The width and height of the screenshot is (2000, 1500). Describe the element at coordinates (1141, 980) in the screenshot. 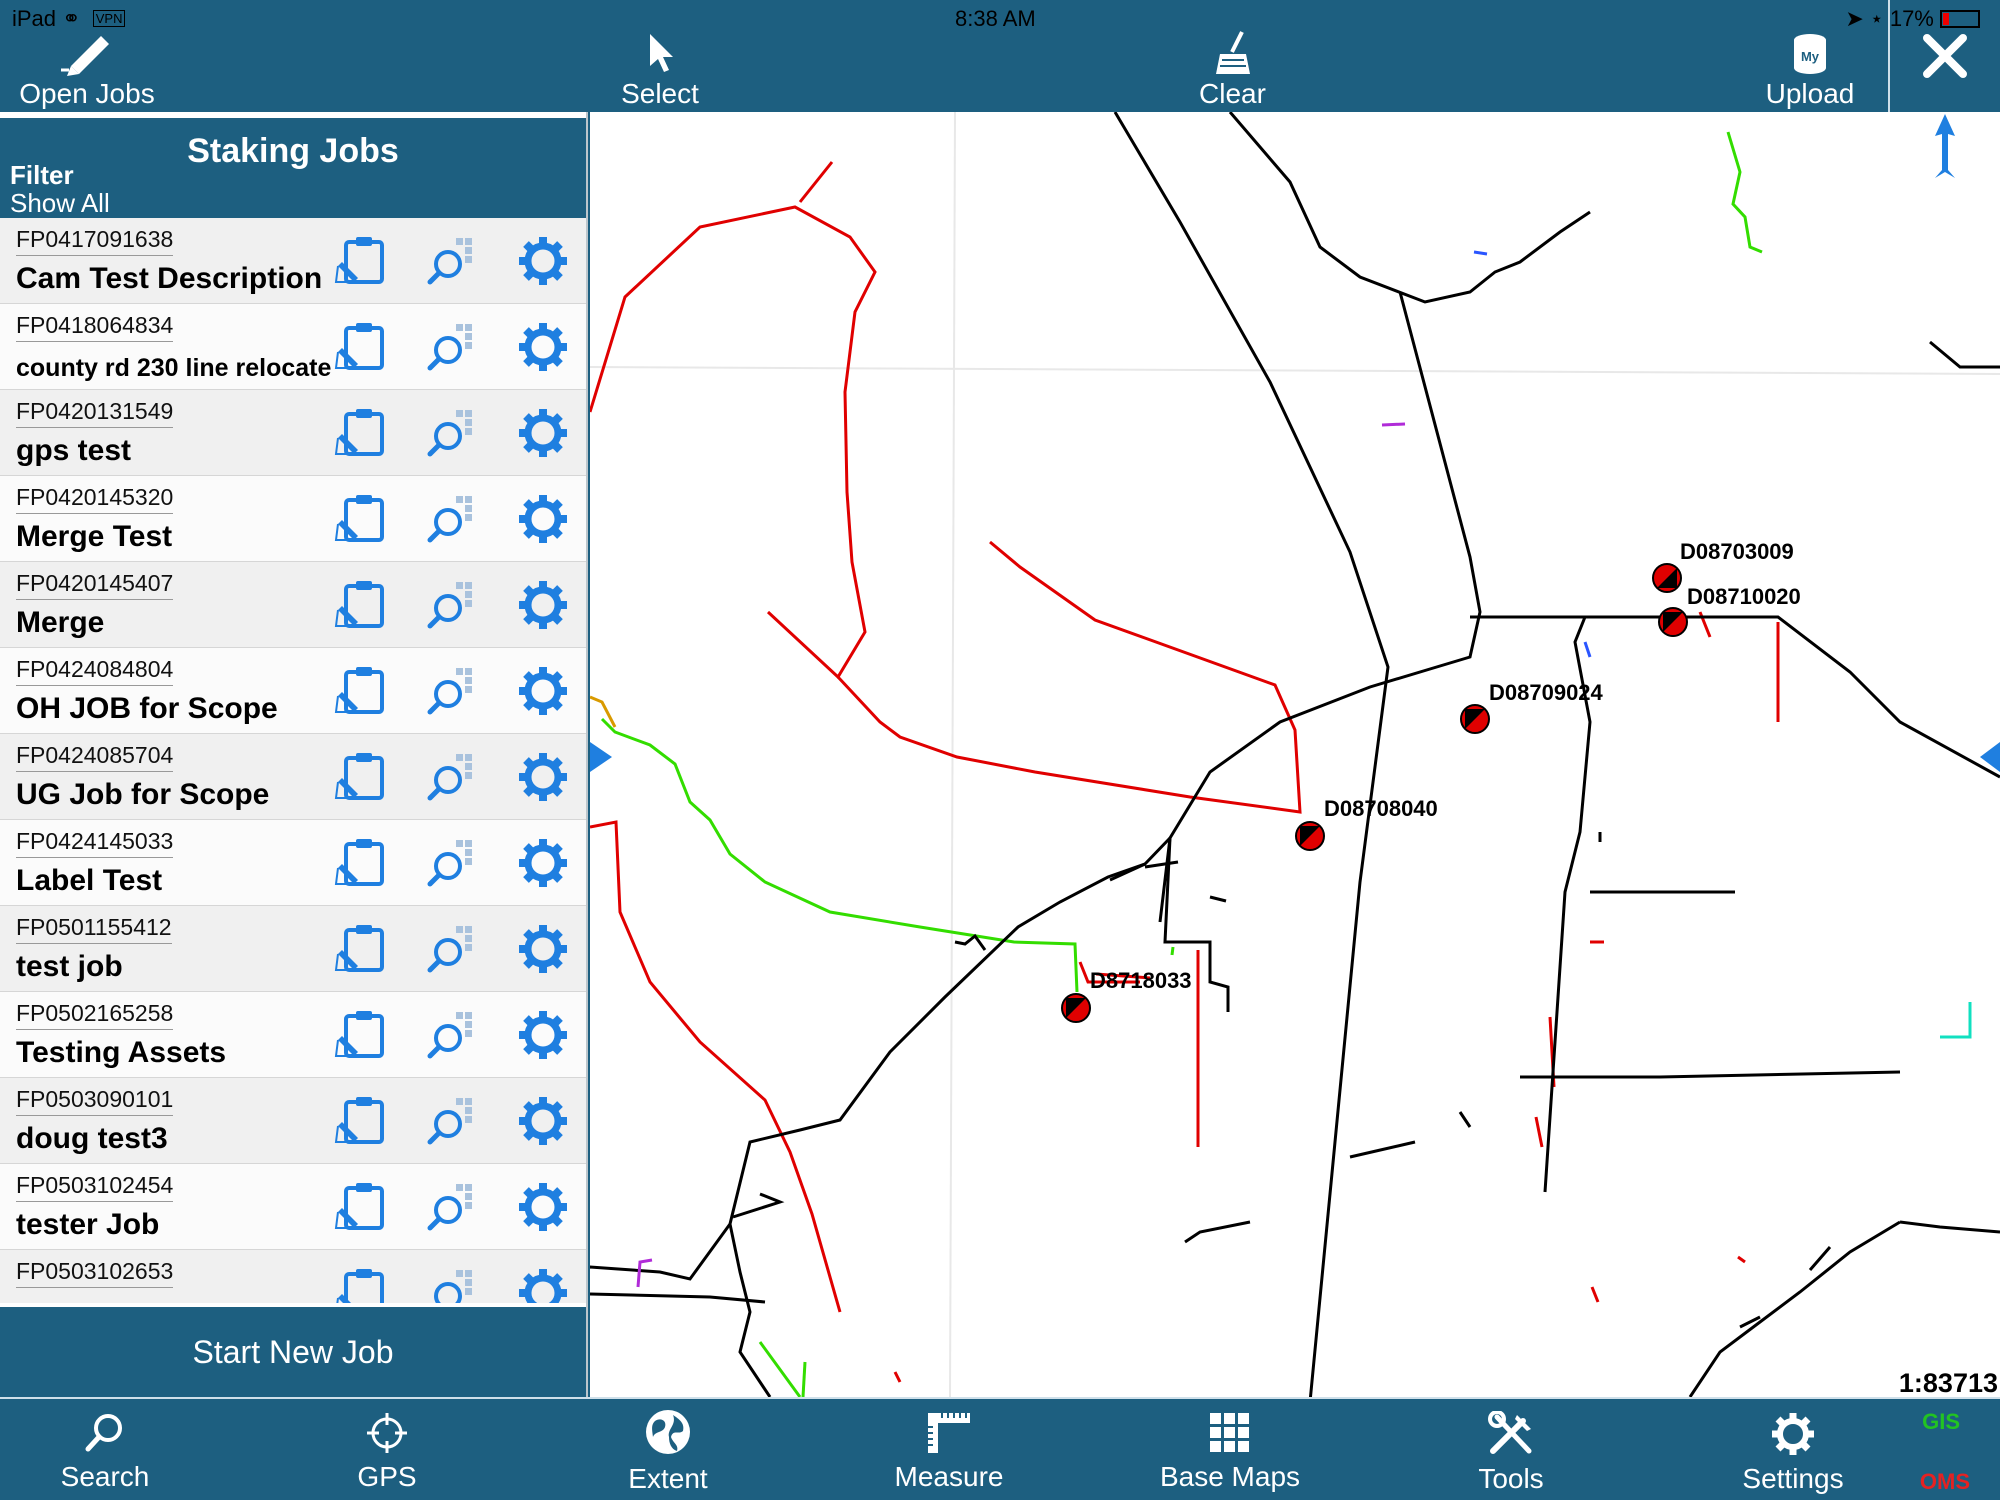

I see `pole-label: D8718033` at that location.